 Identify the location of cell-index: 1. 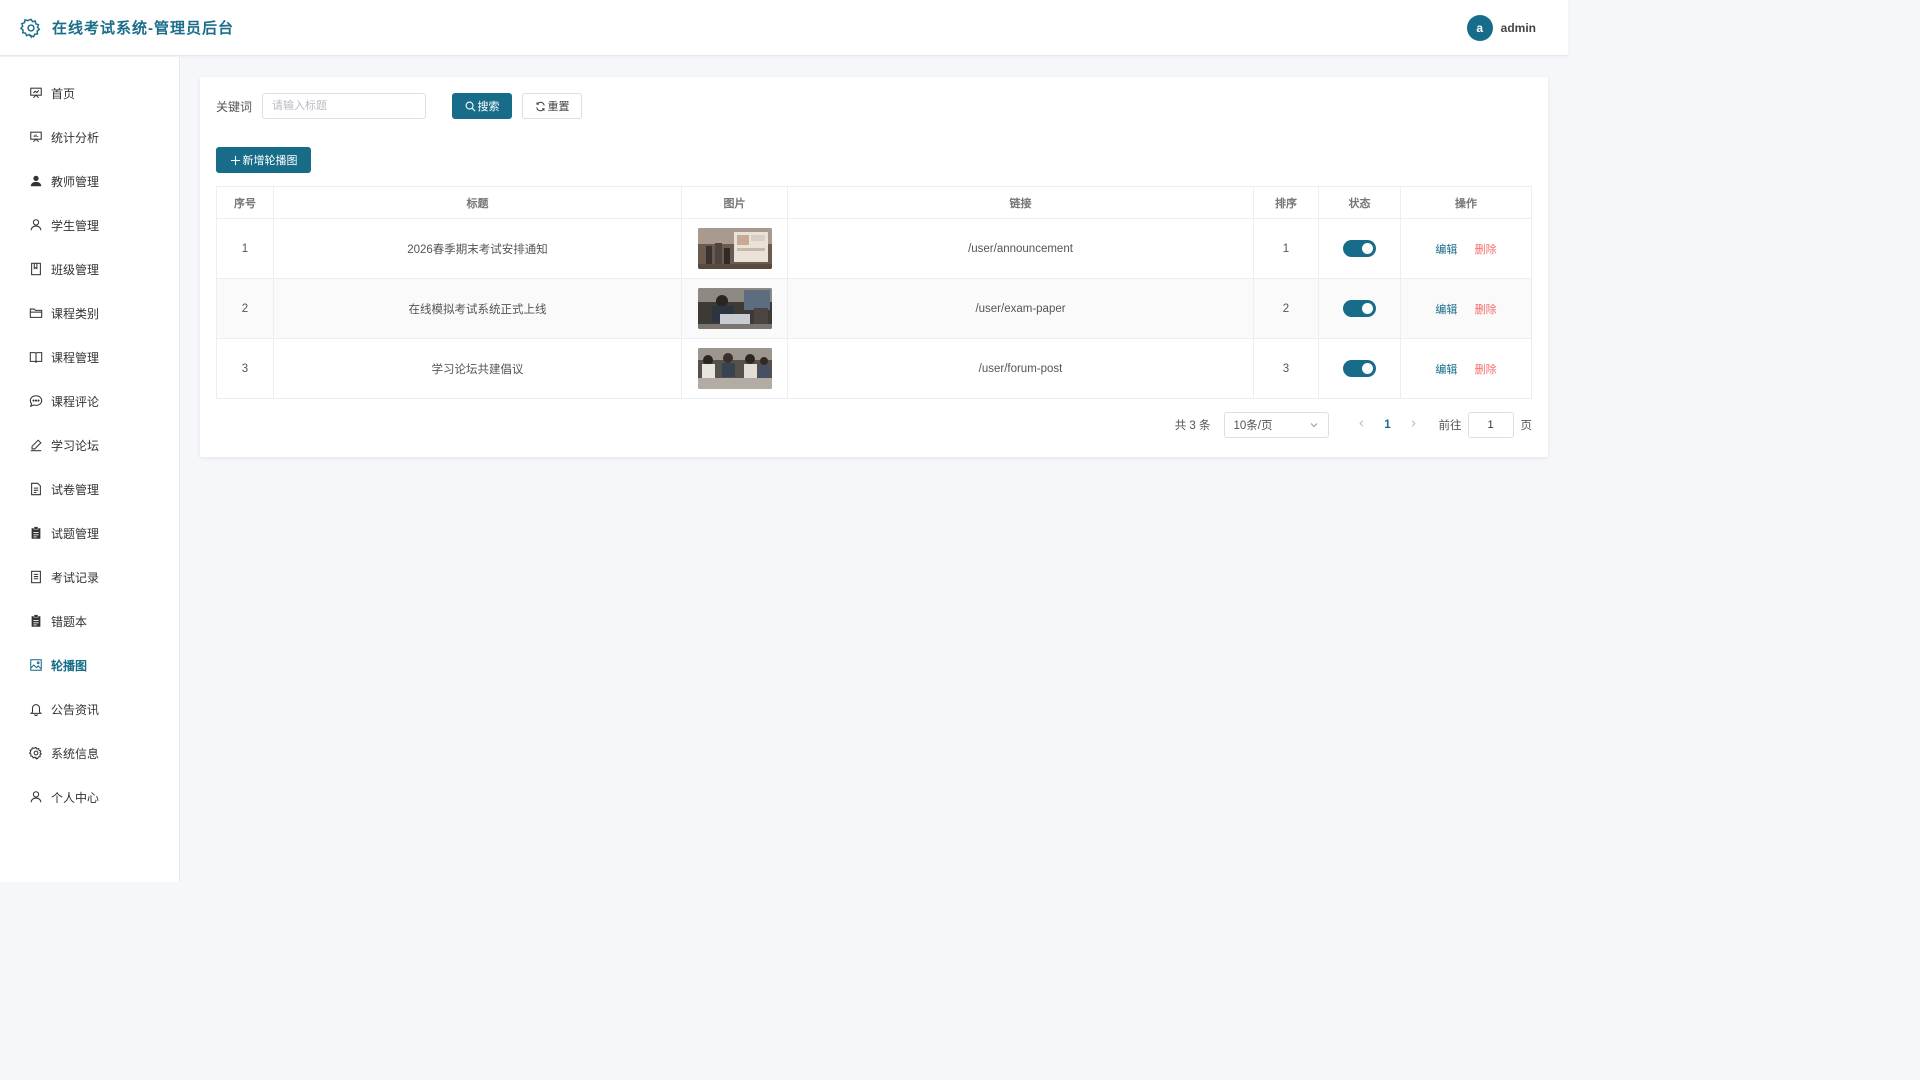
(245, 248).